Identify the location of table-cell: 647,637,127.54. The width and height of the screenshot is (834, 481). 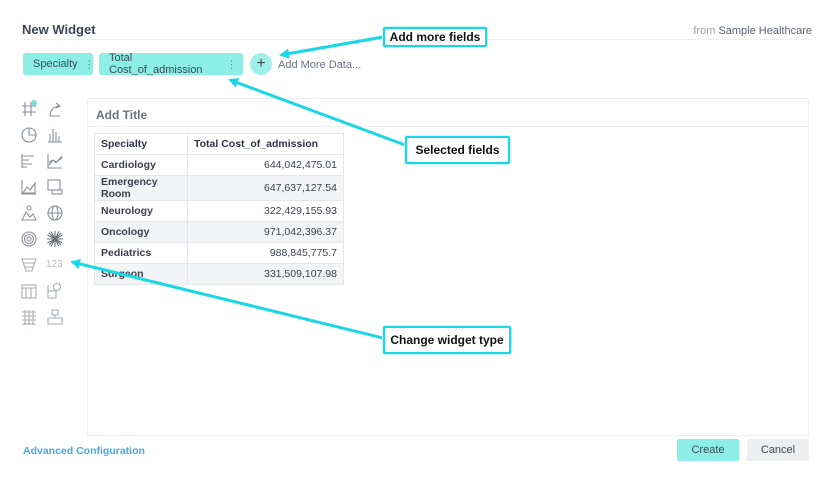
(265, 188).